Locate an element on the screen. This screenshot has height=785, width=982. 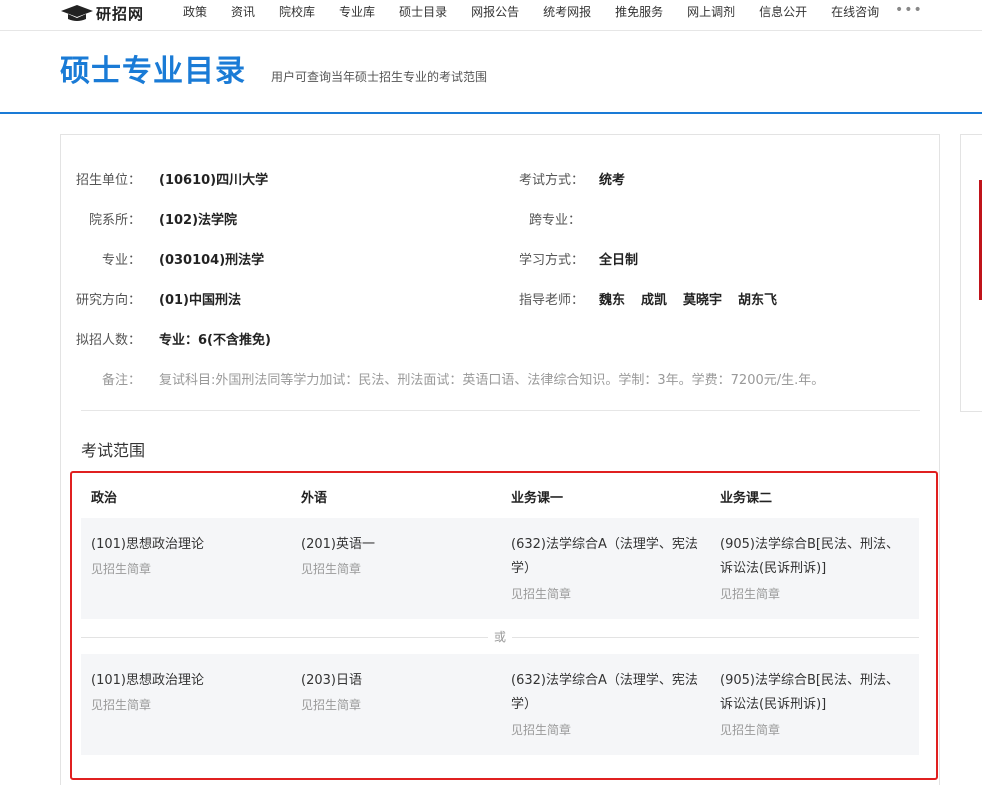
nav-item-exam-registration: 统考网报 is located at coordinates (567, 12).